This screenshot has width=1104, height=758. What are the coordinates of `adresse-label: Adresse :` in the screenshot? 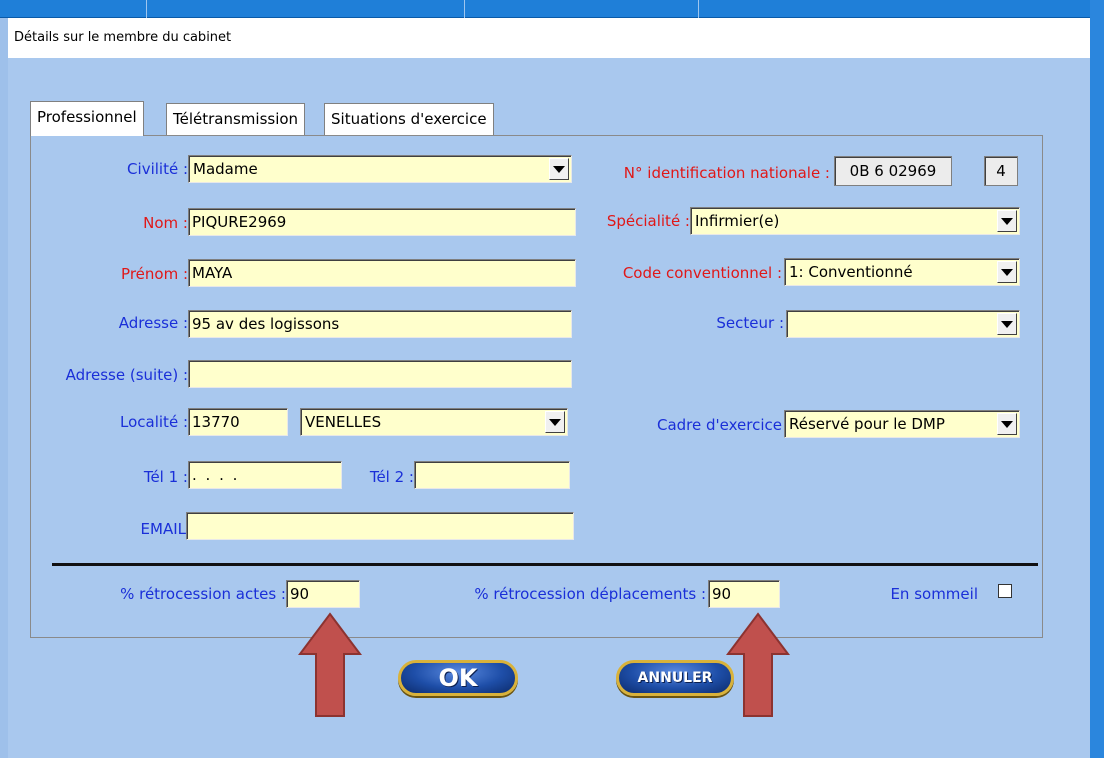 It's located at (153, 323).